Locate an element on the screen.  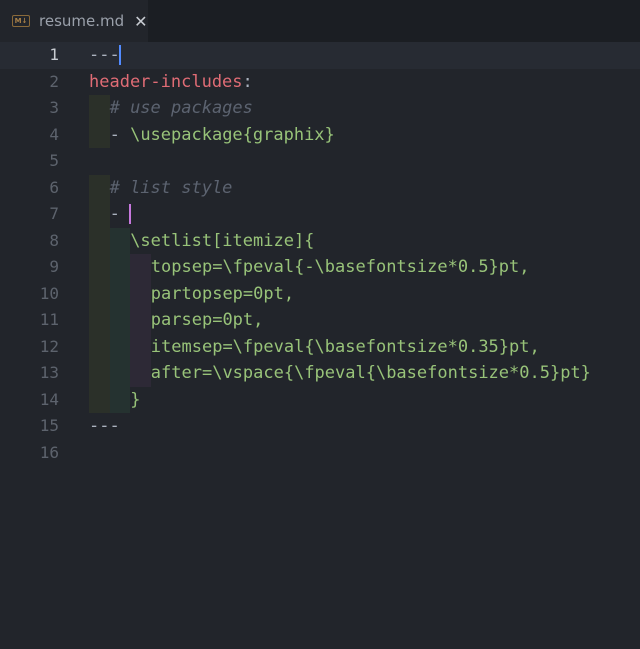
line-number: 13 is located at coordinates (49, 372).